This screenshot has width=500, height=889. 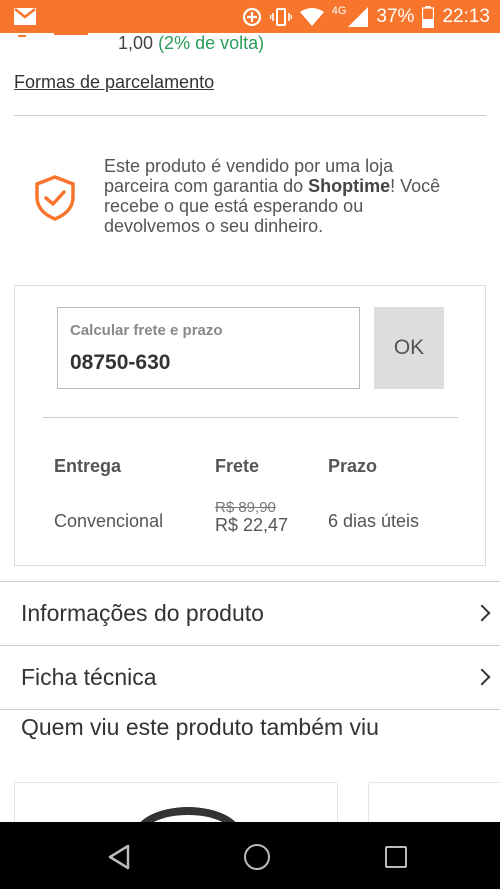 What do you see at coordinates (428, 16) in the screenshot?
I see `battery-icon` at bounding box center [428, 16].